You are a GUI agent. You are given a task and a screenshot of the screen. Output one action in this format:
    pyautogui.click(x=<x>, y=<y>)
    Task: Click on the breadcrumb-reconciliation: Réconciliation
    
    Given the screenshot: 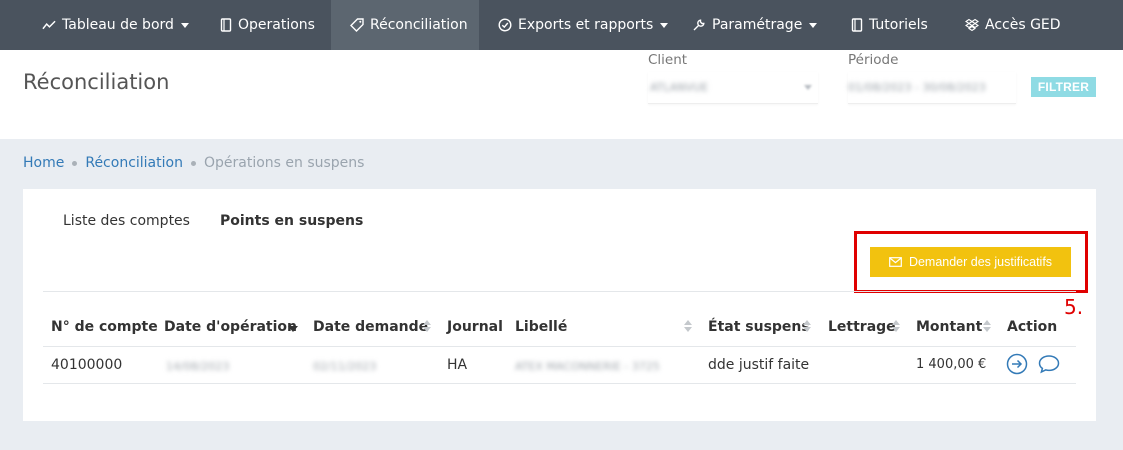 What is the action you would take?
    pyautogui.click(x=134, y=163)
    